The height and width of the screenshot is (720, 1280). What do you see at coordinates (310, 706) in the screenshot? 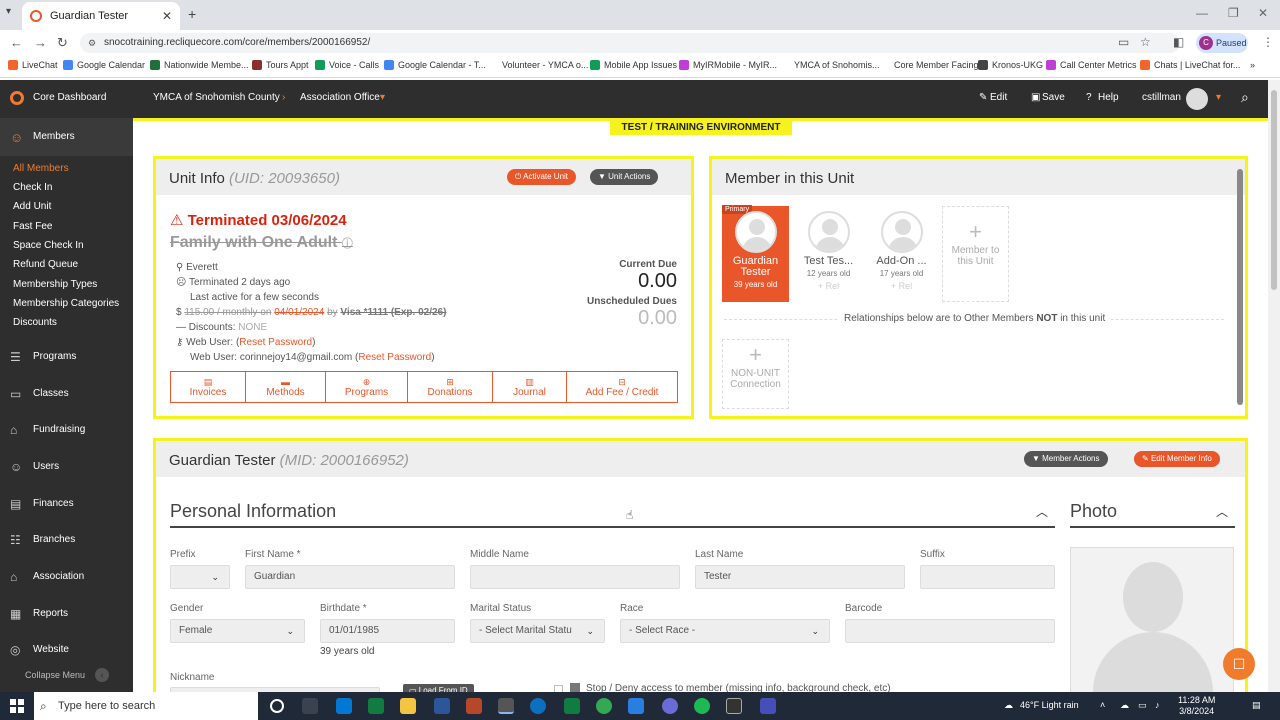
I see `task-view-icon` at bounding box center [310, 706].